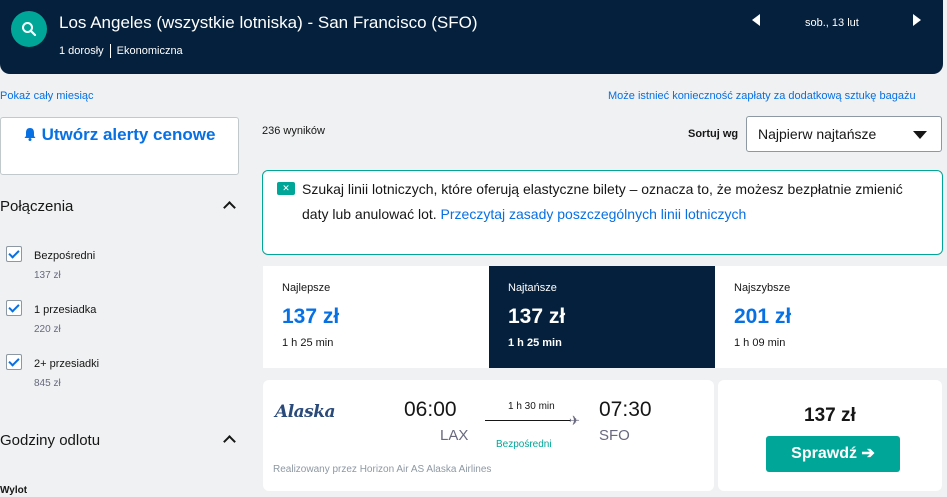  I want to click on sort-select: Najpierw najtańsze, so click(844, 134).